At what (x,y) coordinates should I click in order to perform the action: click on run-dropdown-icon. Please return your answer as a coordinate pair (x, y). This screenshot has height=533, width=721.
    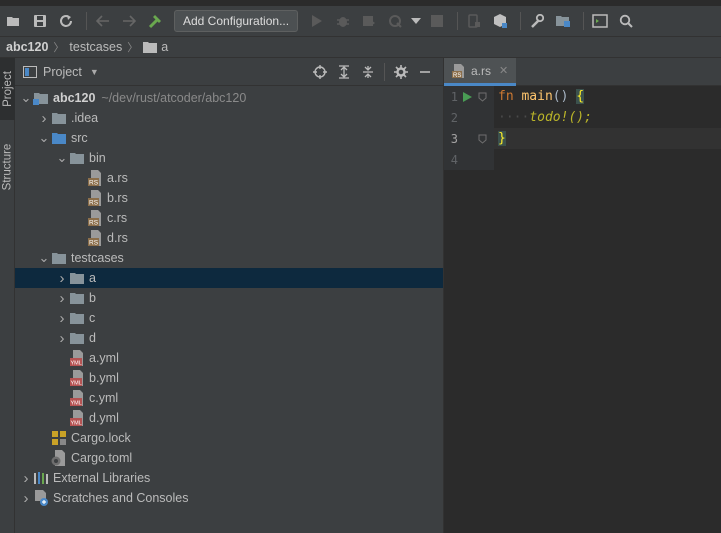
    Looking at the image, I should click on (416, 21).